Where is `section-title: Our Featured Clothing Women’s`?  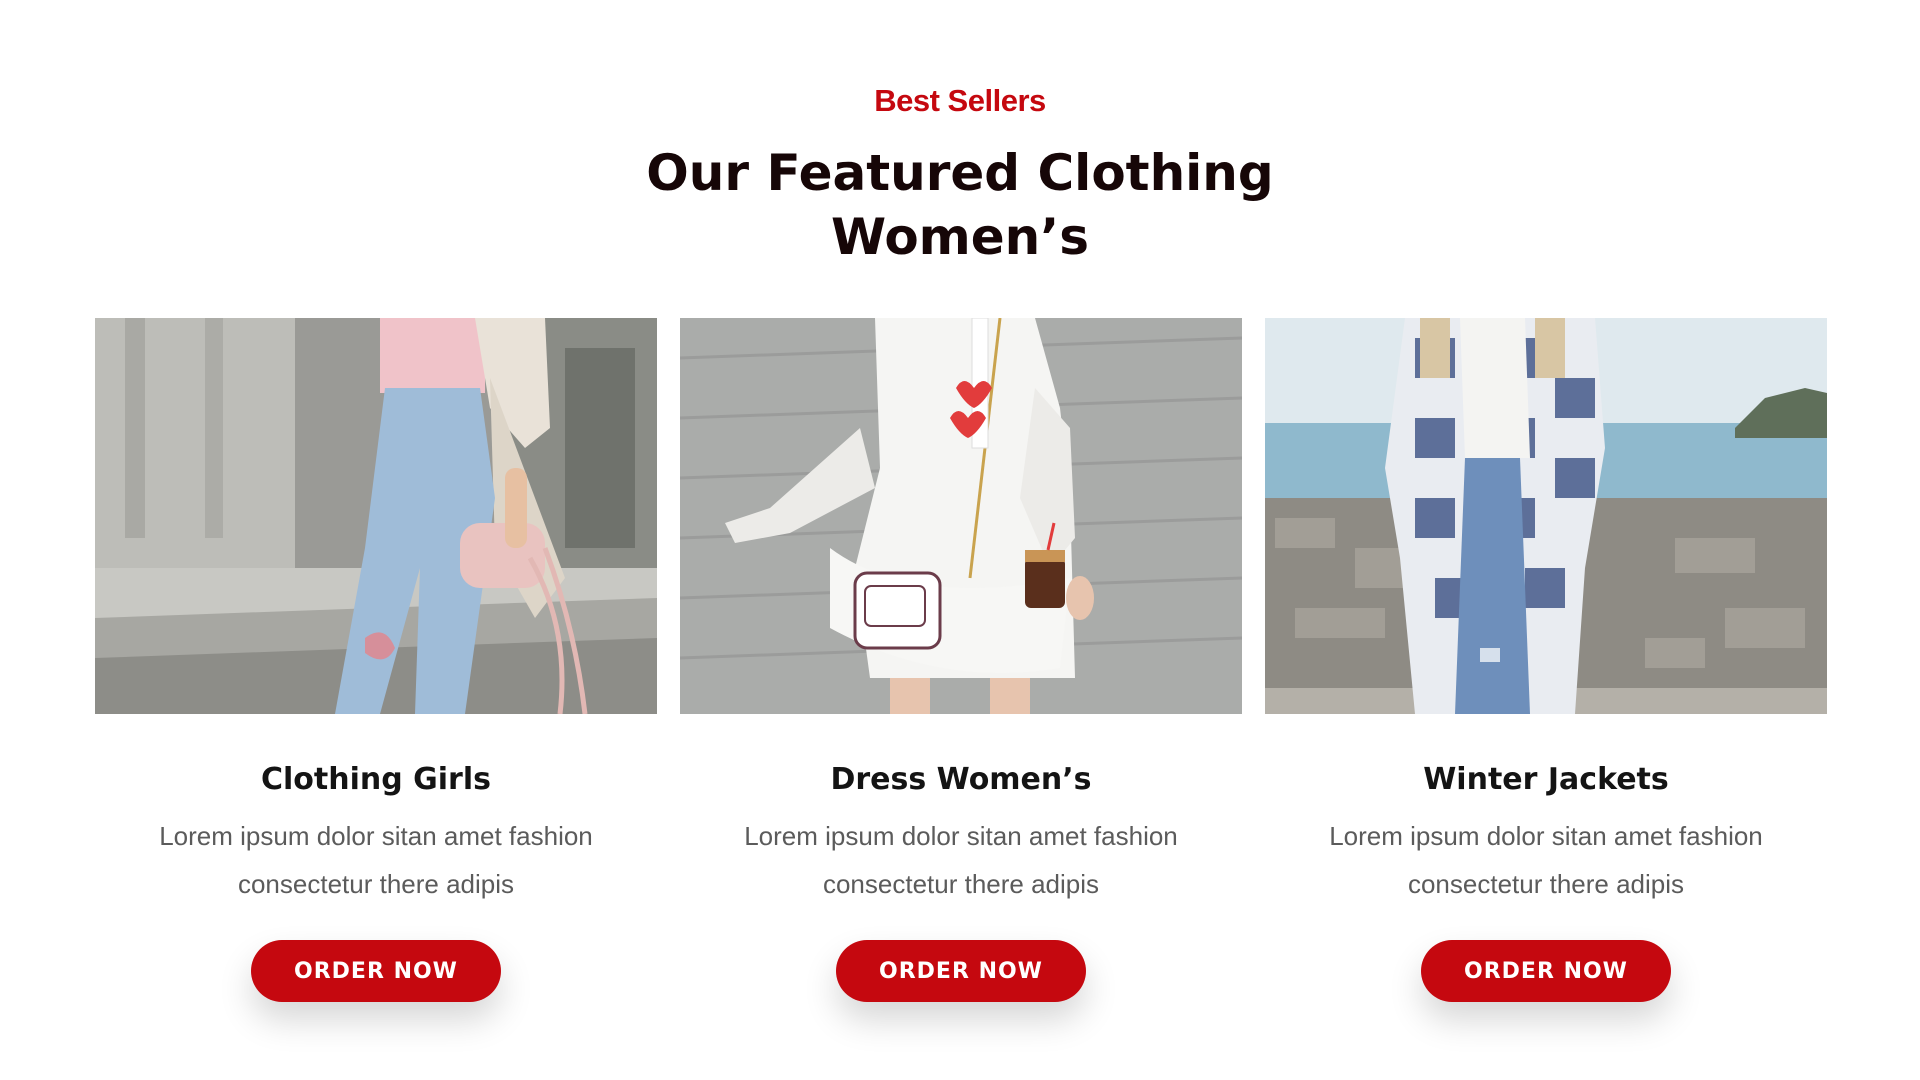
section-title: Our Featured Clothing Women’s is located at coordinates (960, 205).